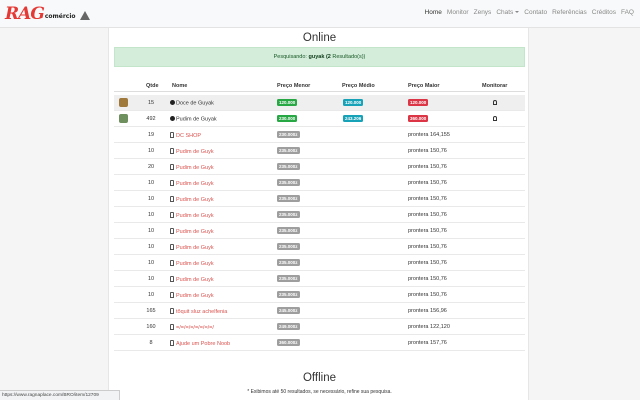  I want to click on item-name: Pudim de Guyak, so click(193, 119).